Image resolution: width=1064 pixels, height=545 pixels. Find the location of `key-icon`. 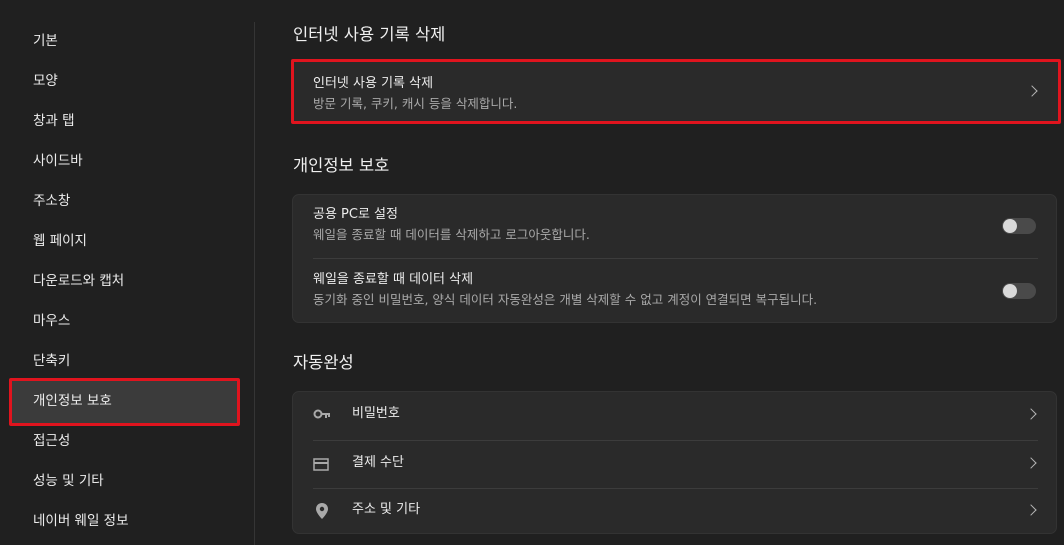

key-icon is located at coordinates (321, 414).